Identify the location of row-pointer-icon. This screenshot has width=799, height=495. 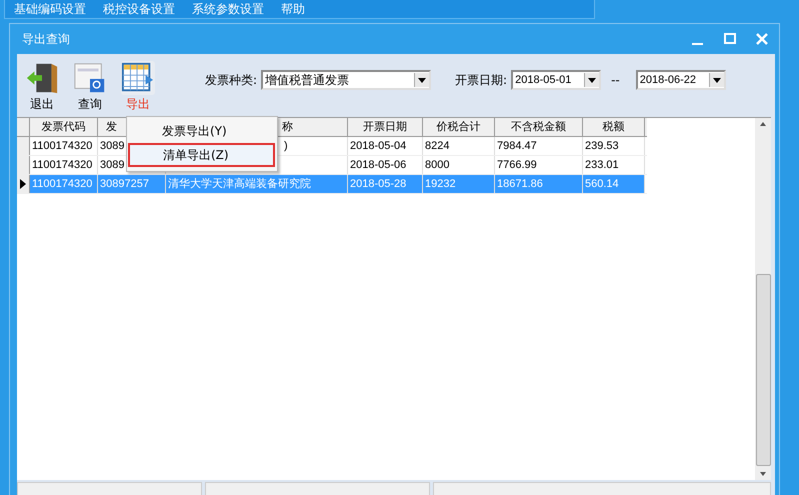
(23, 184).